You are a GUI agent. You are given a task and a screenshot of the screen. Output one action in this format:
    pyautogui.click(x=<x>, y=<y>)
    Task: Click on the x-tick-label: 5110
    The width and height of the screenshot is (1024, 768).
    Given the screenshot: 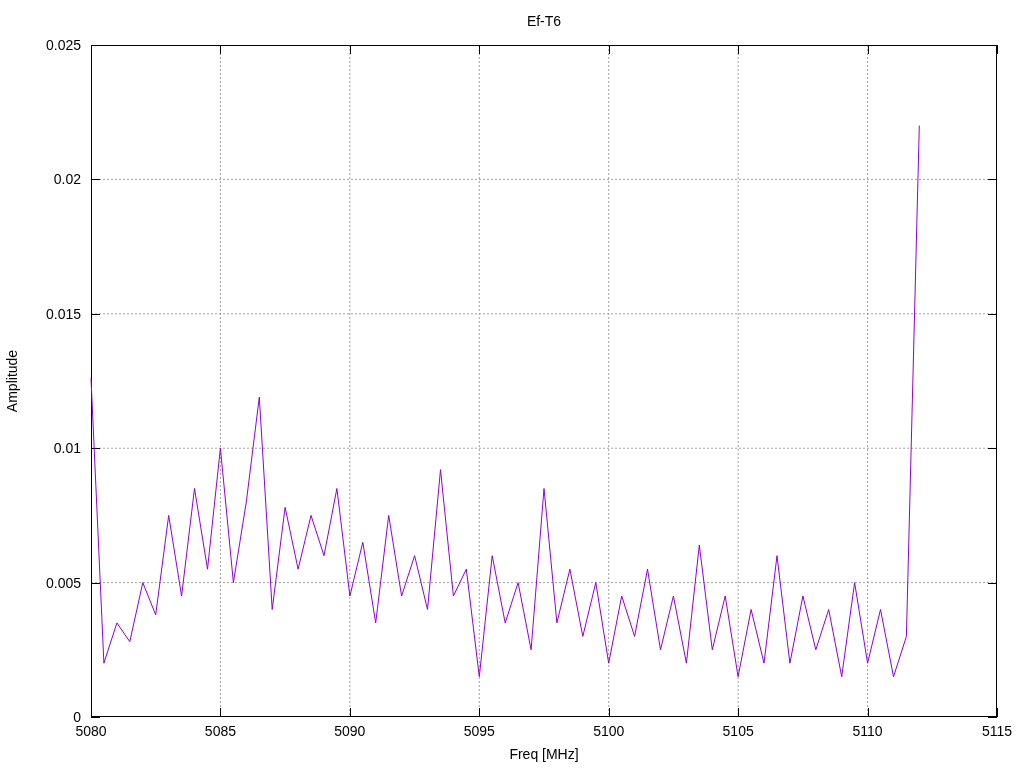 What is the action you would take?
    pyautogui.click(x=867, y=731)
    